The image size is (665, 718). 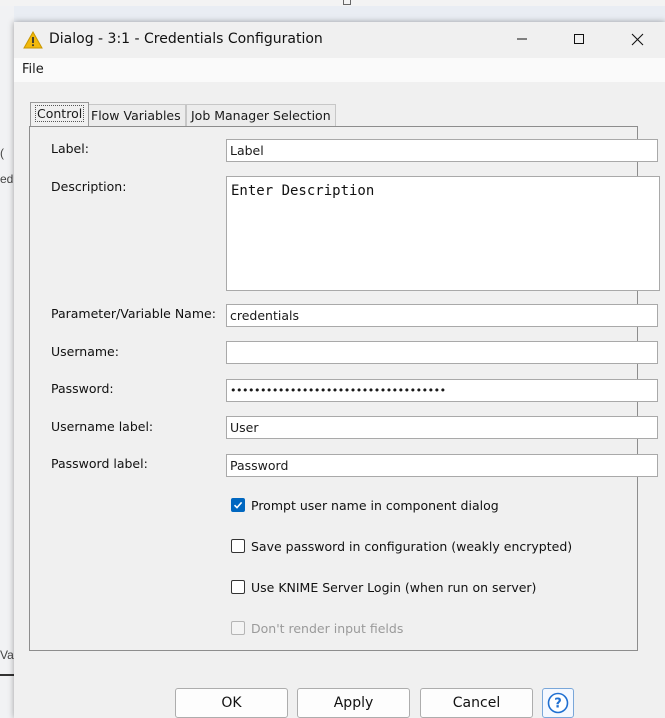 I want to click on username-label-input: User, so click(x=442, y=427).